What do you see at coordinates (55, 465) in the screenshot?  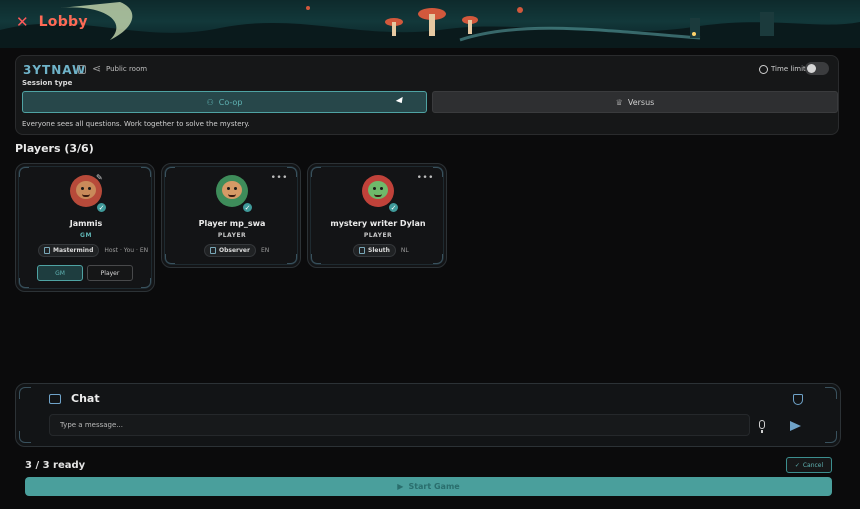 I see `ready-status: 3 / 3 ready` at bounding box center [55, 465].